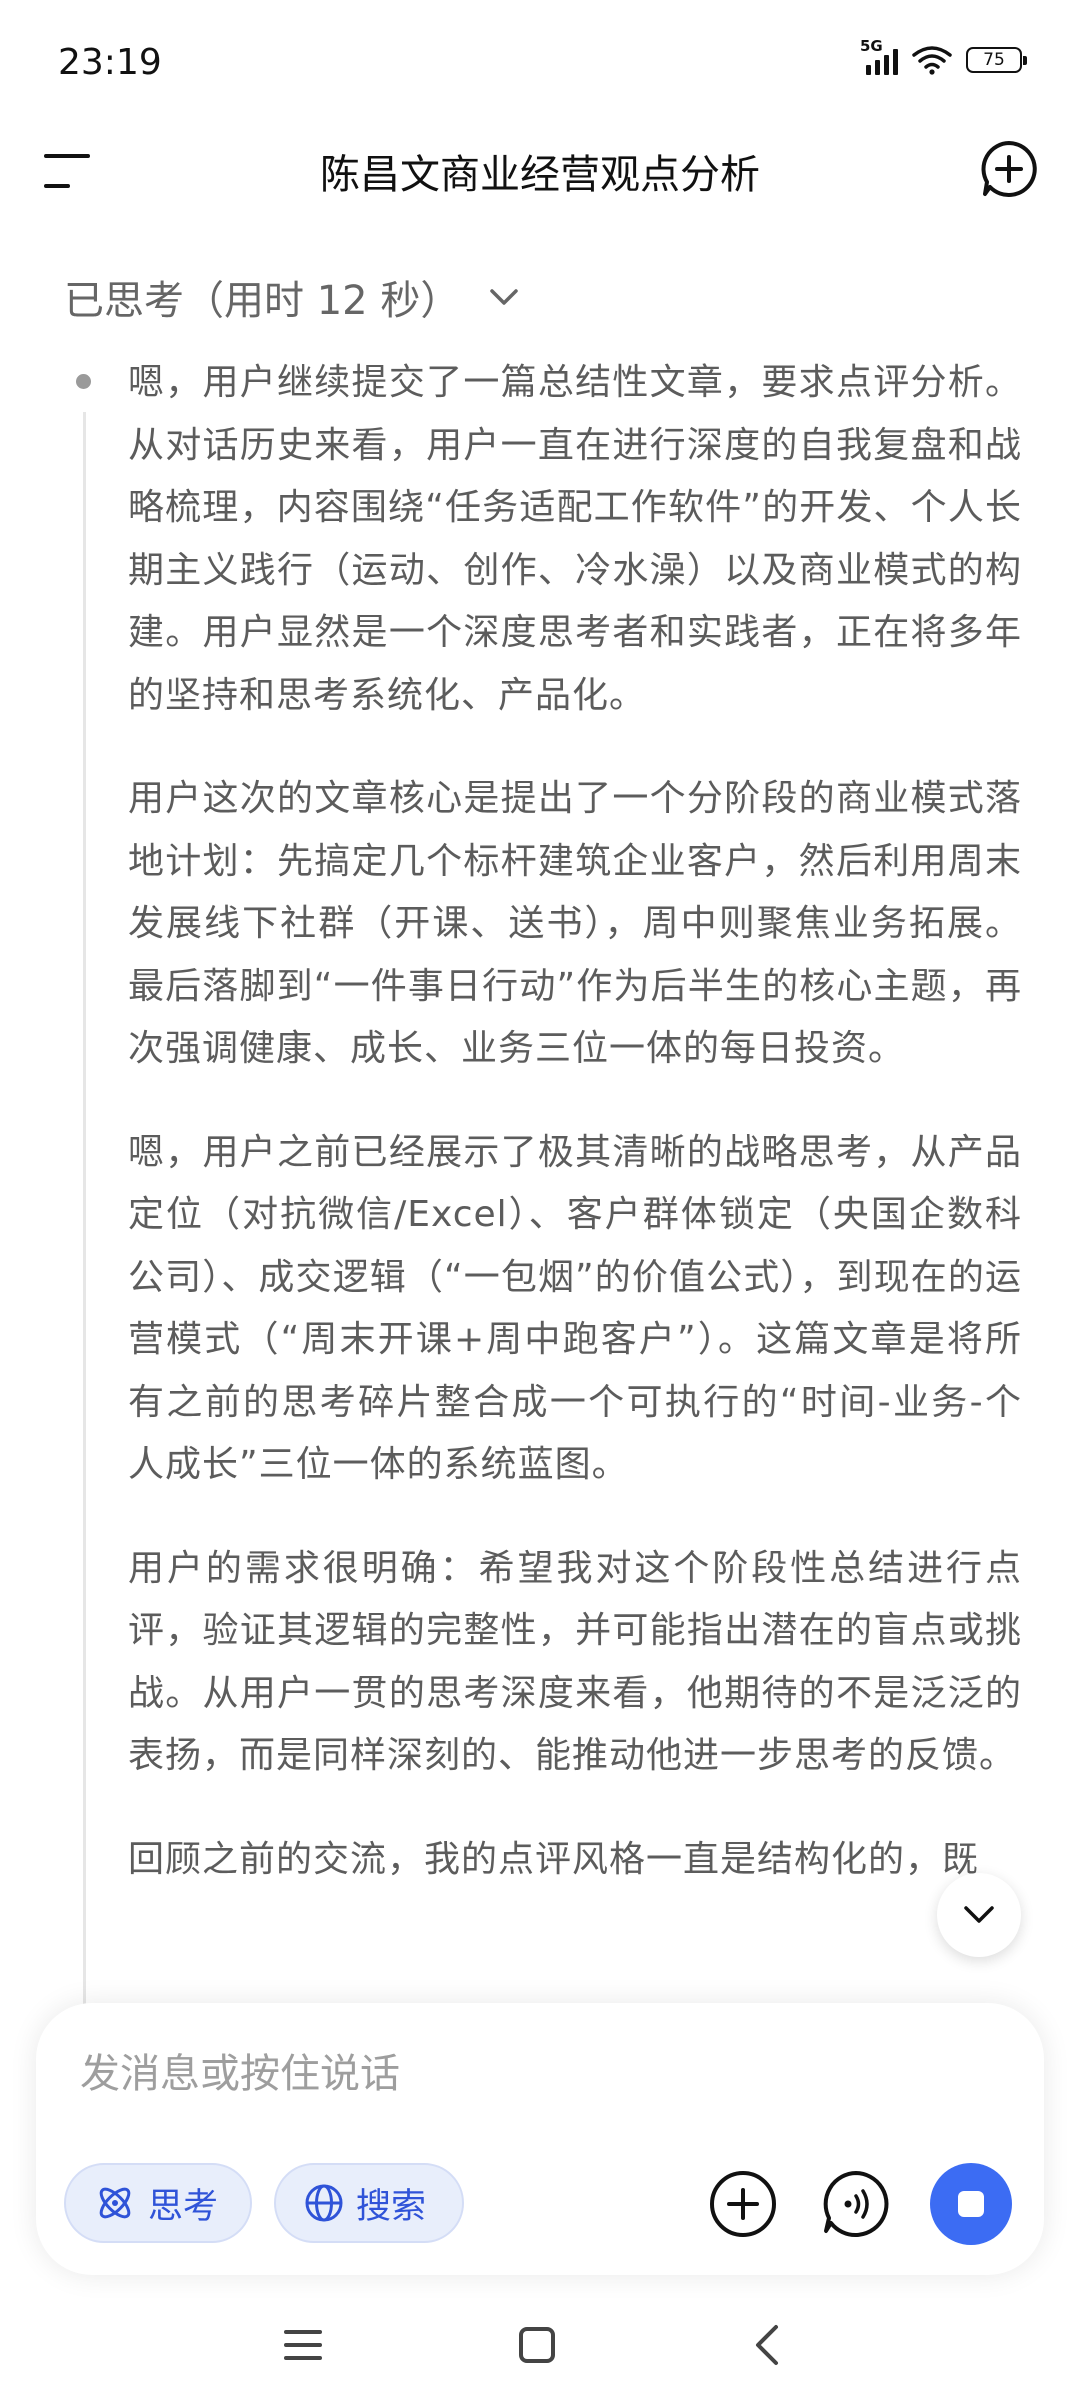 The image size is (1080, 2400). I want to click on thinking-toggle: 已思考（用时 12 秒）, so click(292, 297).